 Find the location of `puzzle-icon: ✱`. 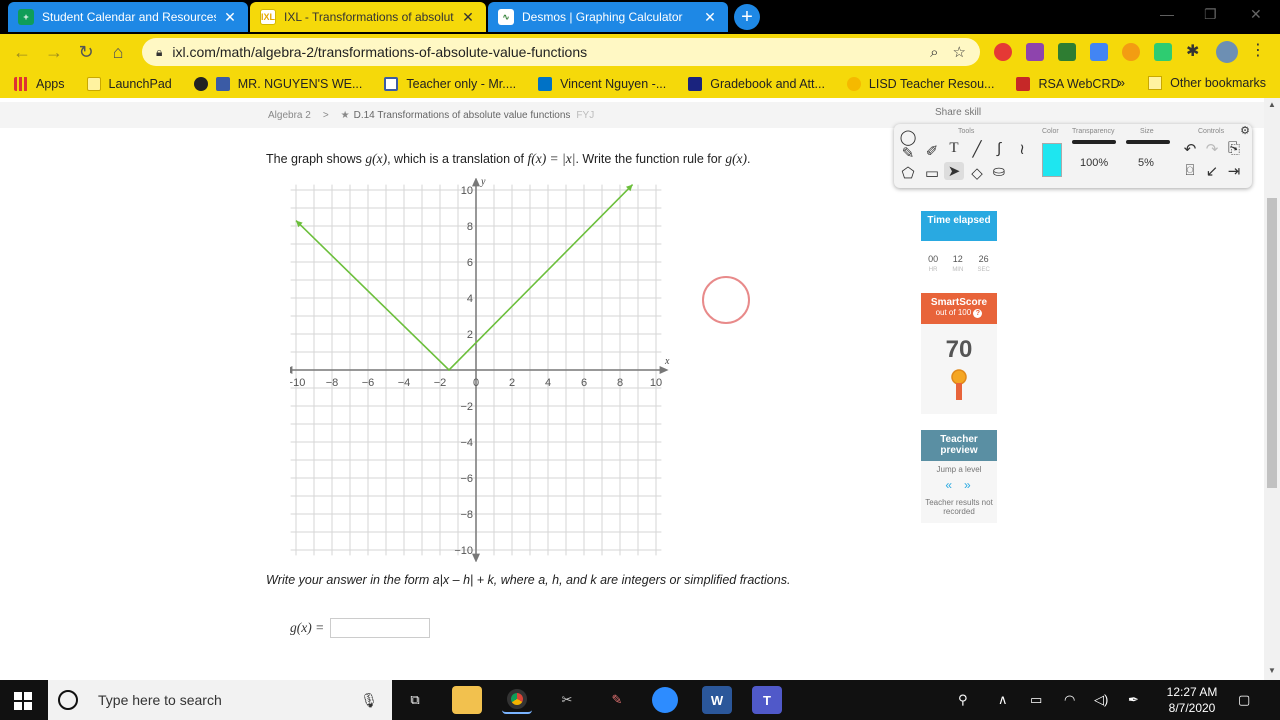

puzzle-icon: ✱ is located at coordinates (1195, 50).